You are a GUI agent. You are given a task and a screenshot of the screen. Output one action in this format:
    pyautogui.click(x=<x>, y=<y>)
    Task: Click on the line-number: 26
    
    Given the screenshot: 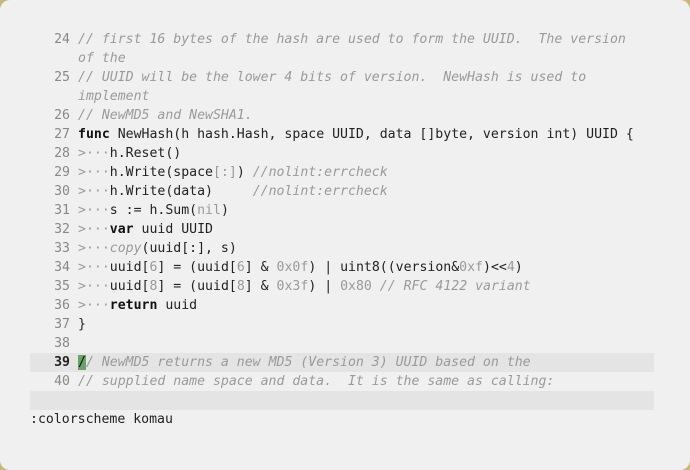 What is the action you would take?
    pyautogui.click(x=62, y=115)
    